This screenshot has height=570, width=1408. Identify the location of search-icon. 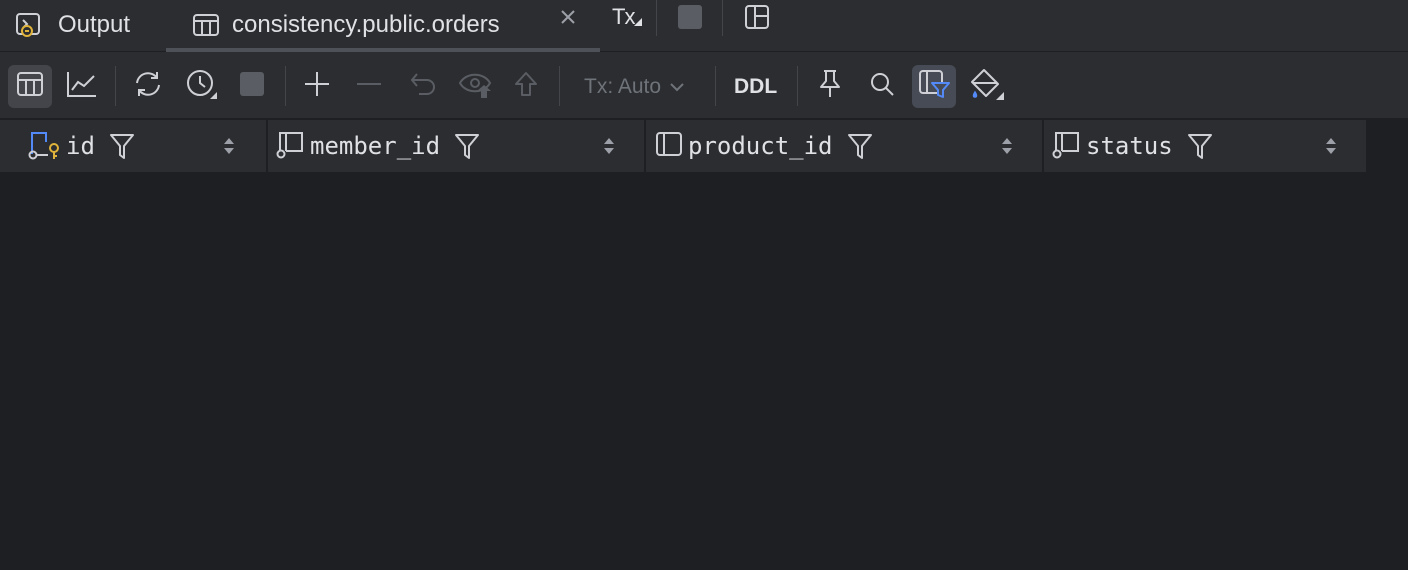
(882, 86).